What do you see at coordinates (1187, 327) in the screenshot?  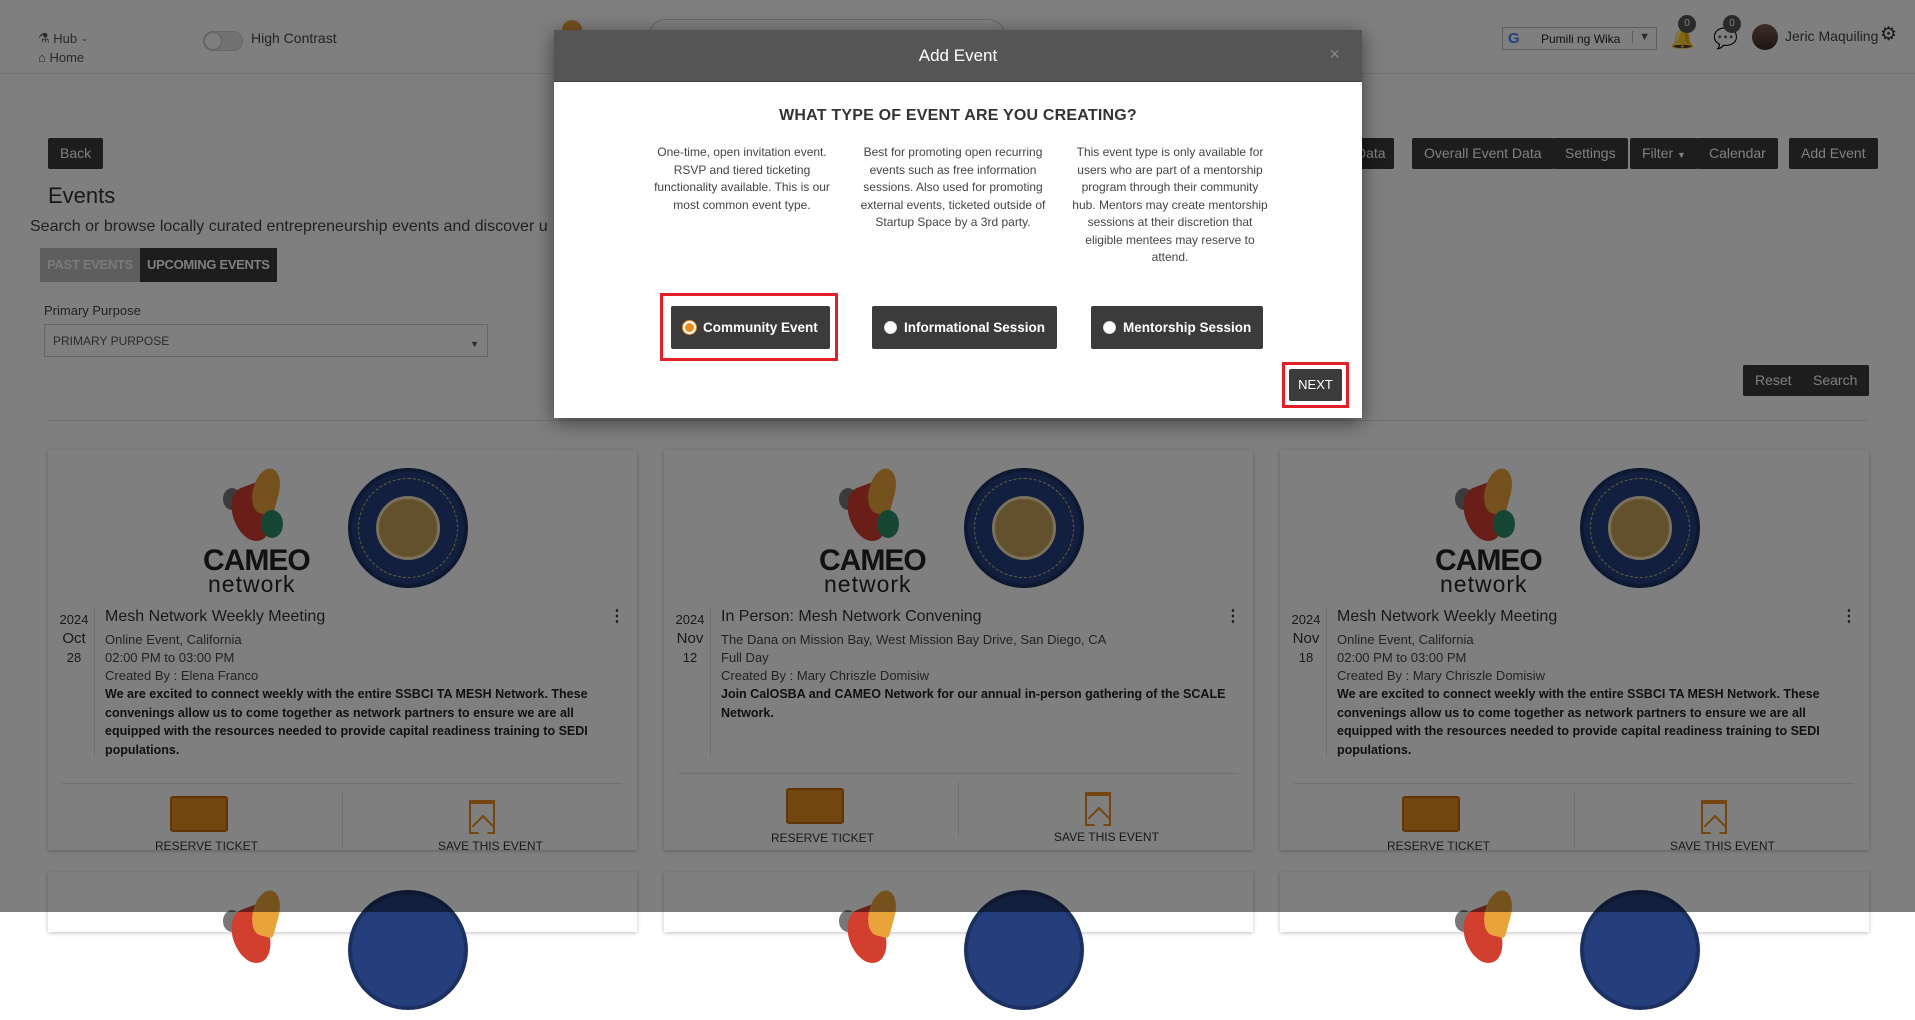 I see `mentorship-session-label: Mentorship Session` at bounding box center [1187, 327].